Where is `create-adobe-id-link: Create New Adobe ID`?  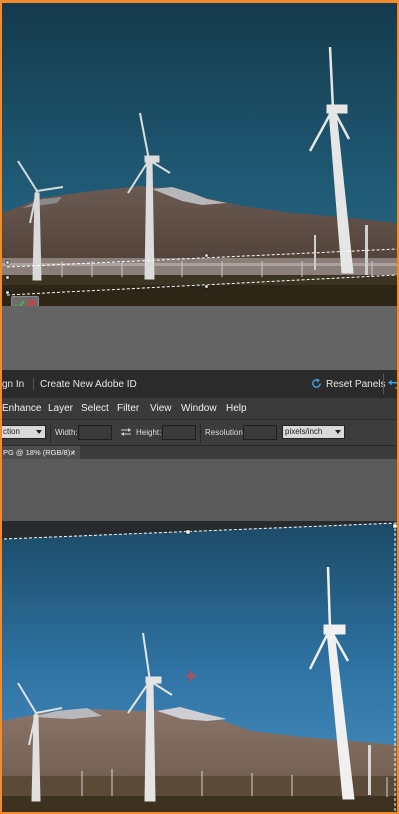
create-adobe-id-link: Create New Adobe ID is located at coordinates (88, 384).